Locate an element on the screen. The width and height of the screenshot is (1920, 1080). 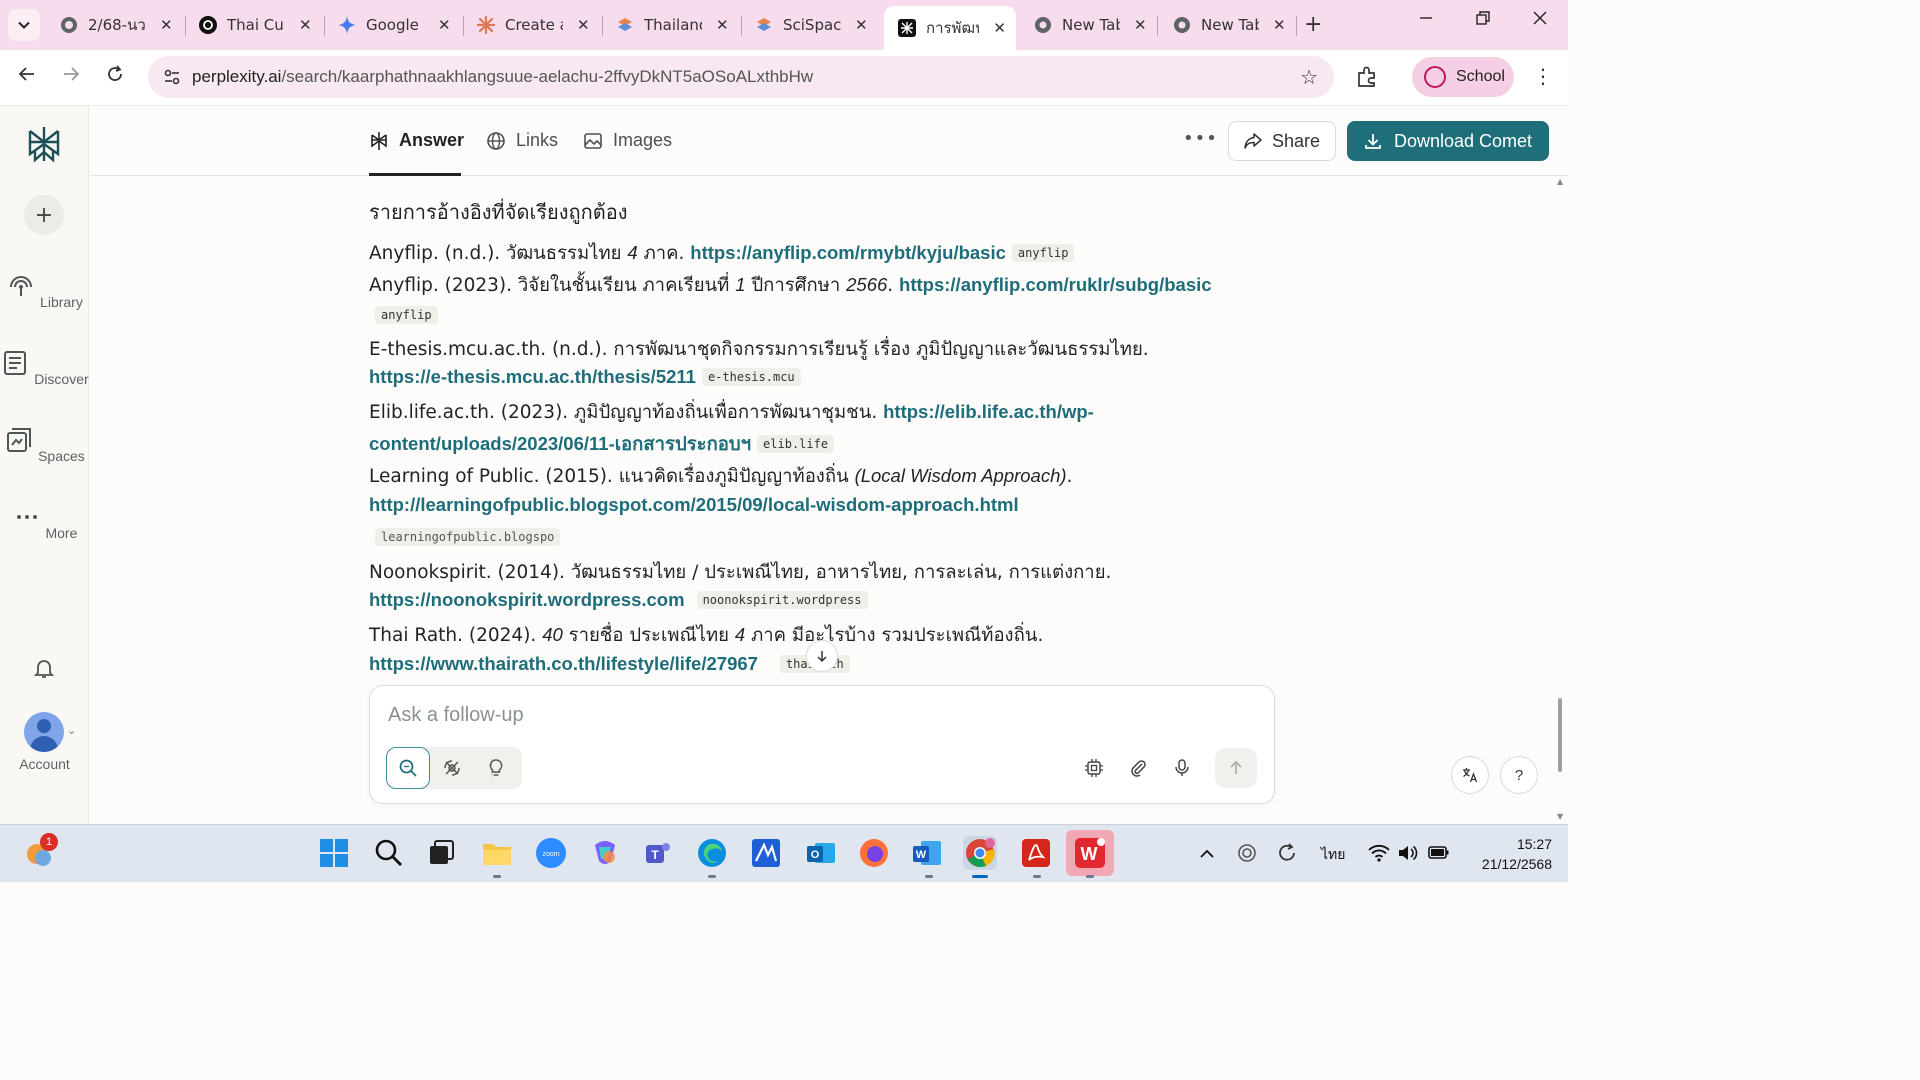
tab-search-button is located at coordinates (24, 25).